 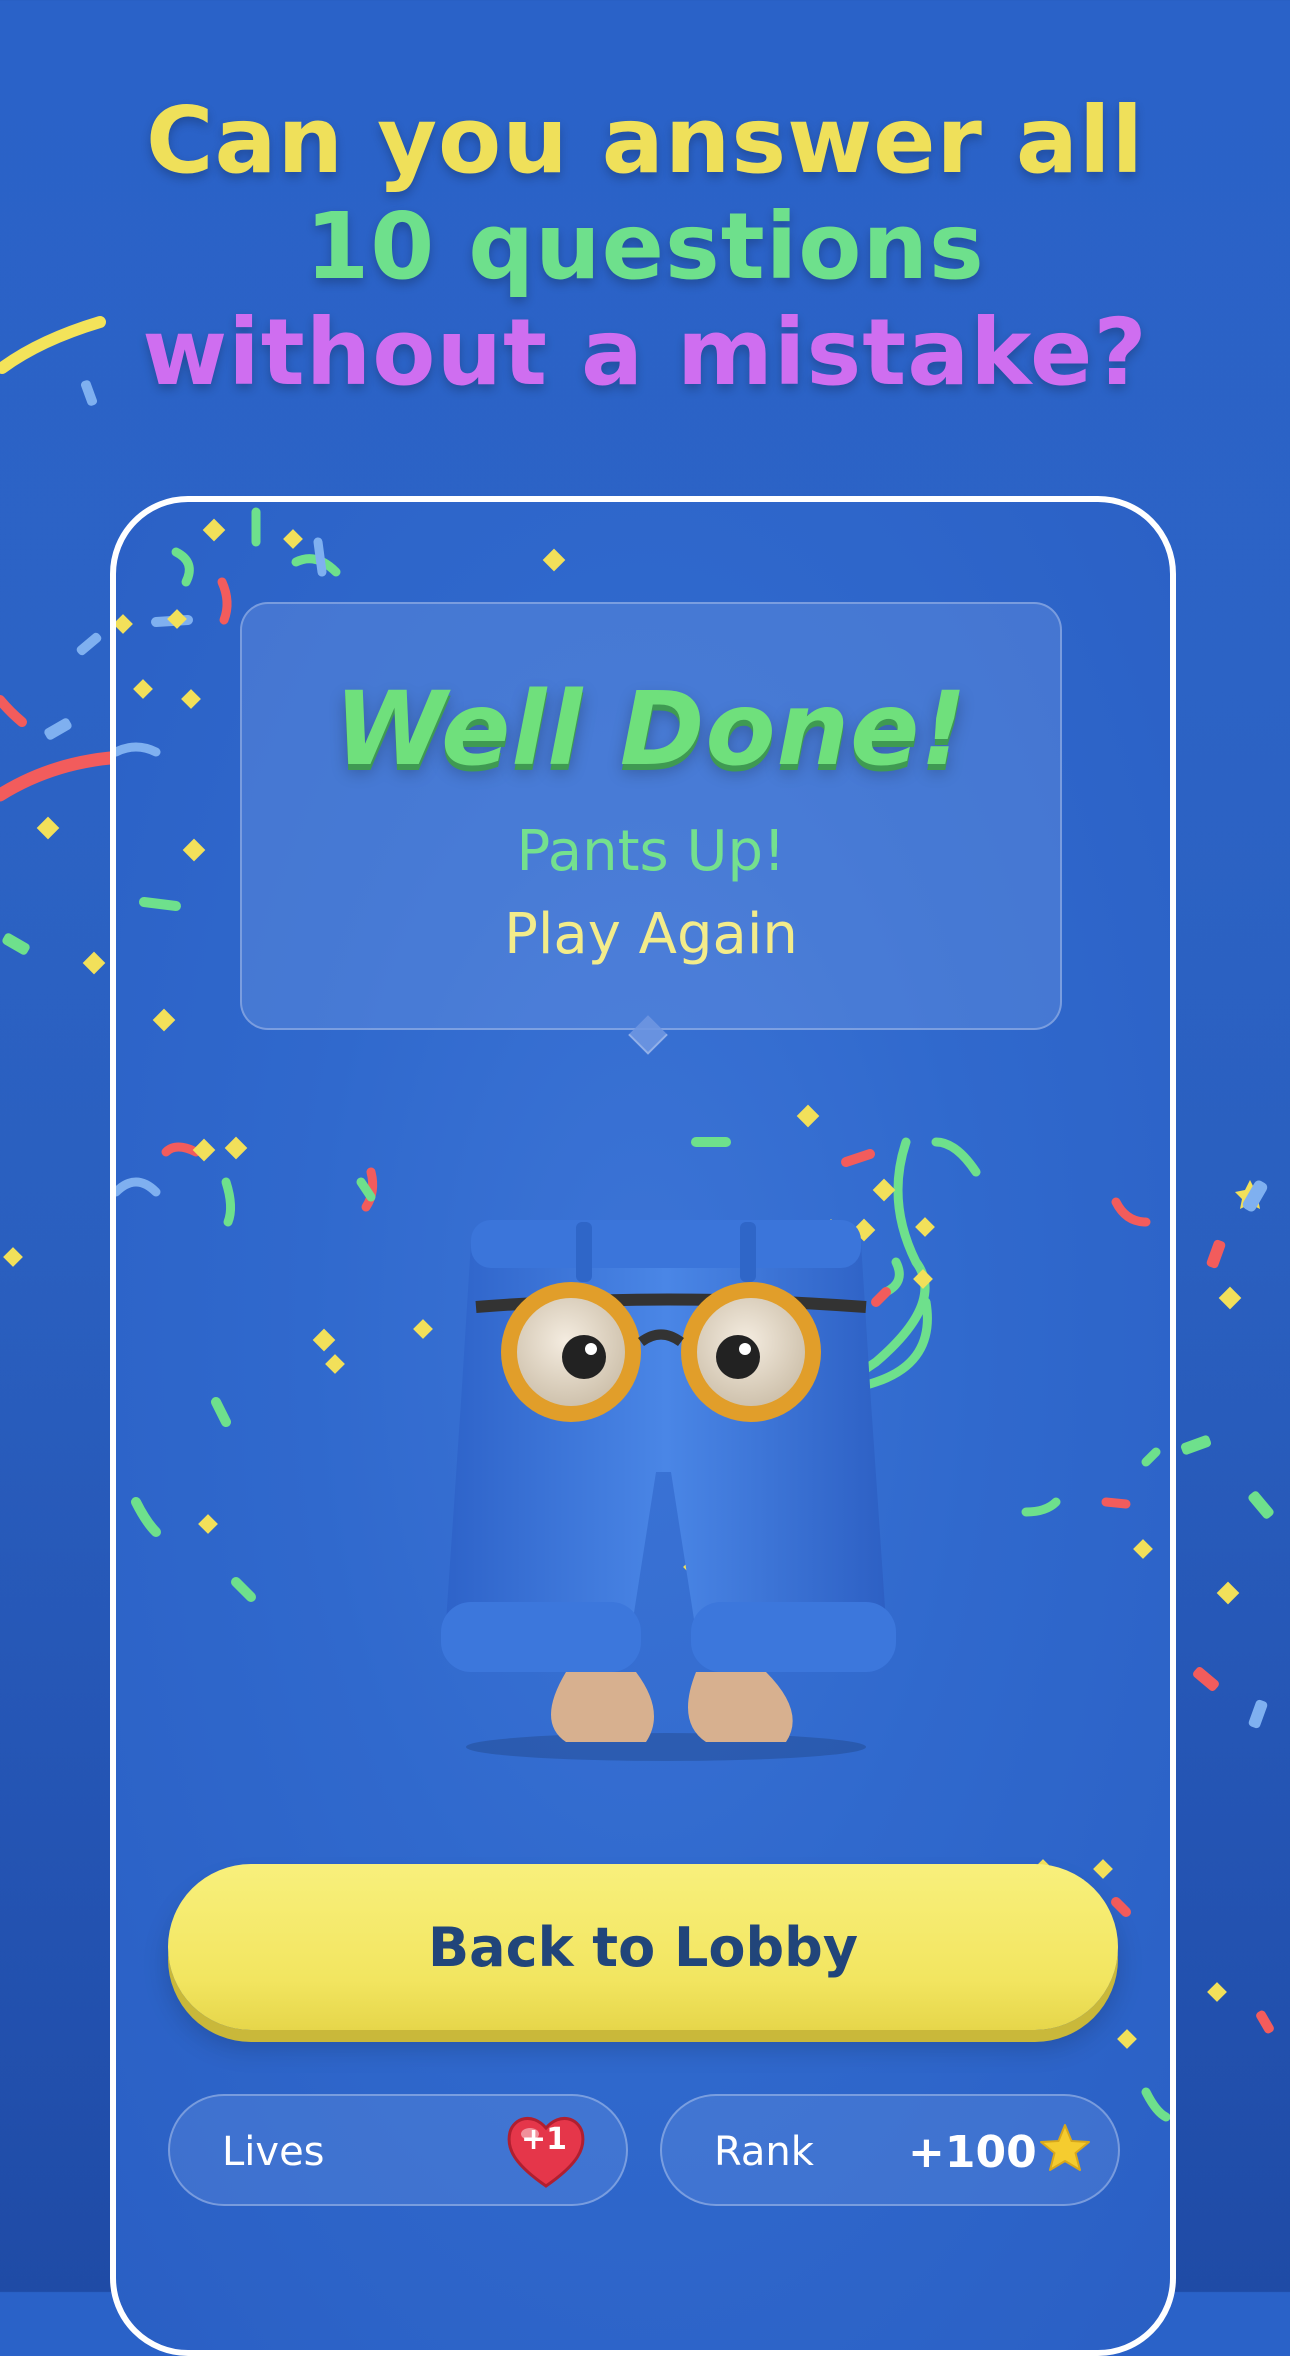 I want to click on headline-line-3: without a mistake?, so click(x=645, y=352).